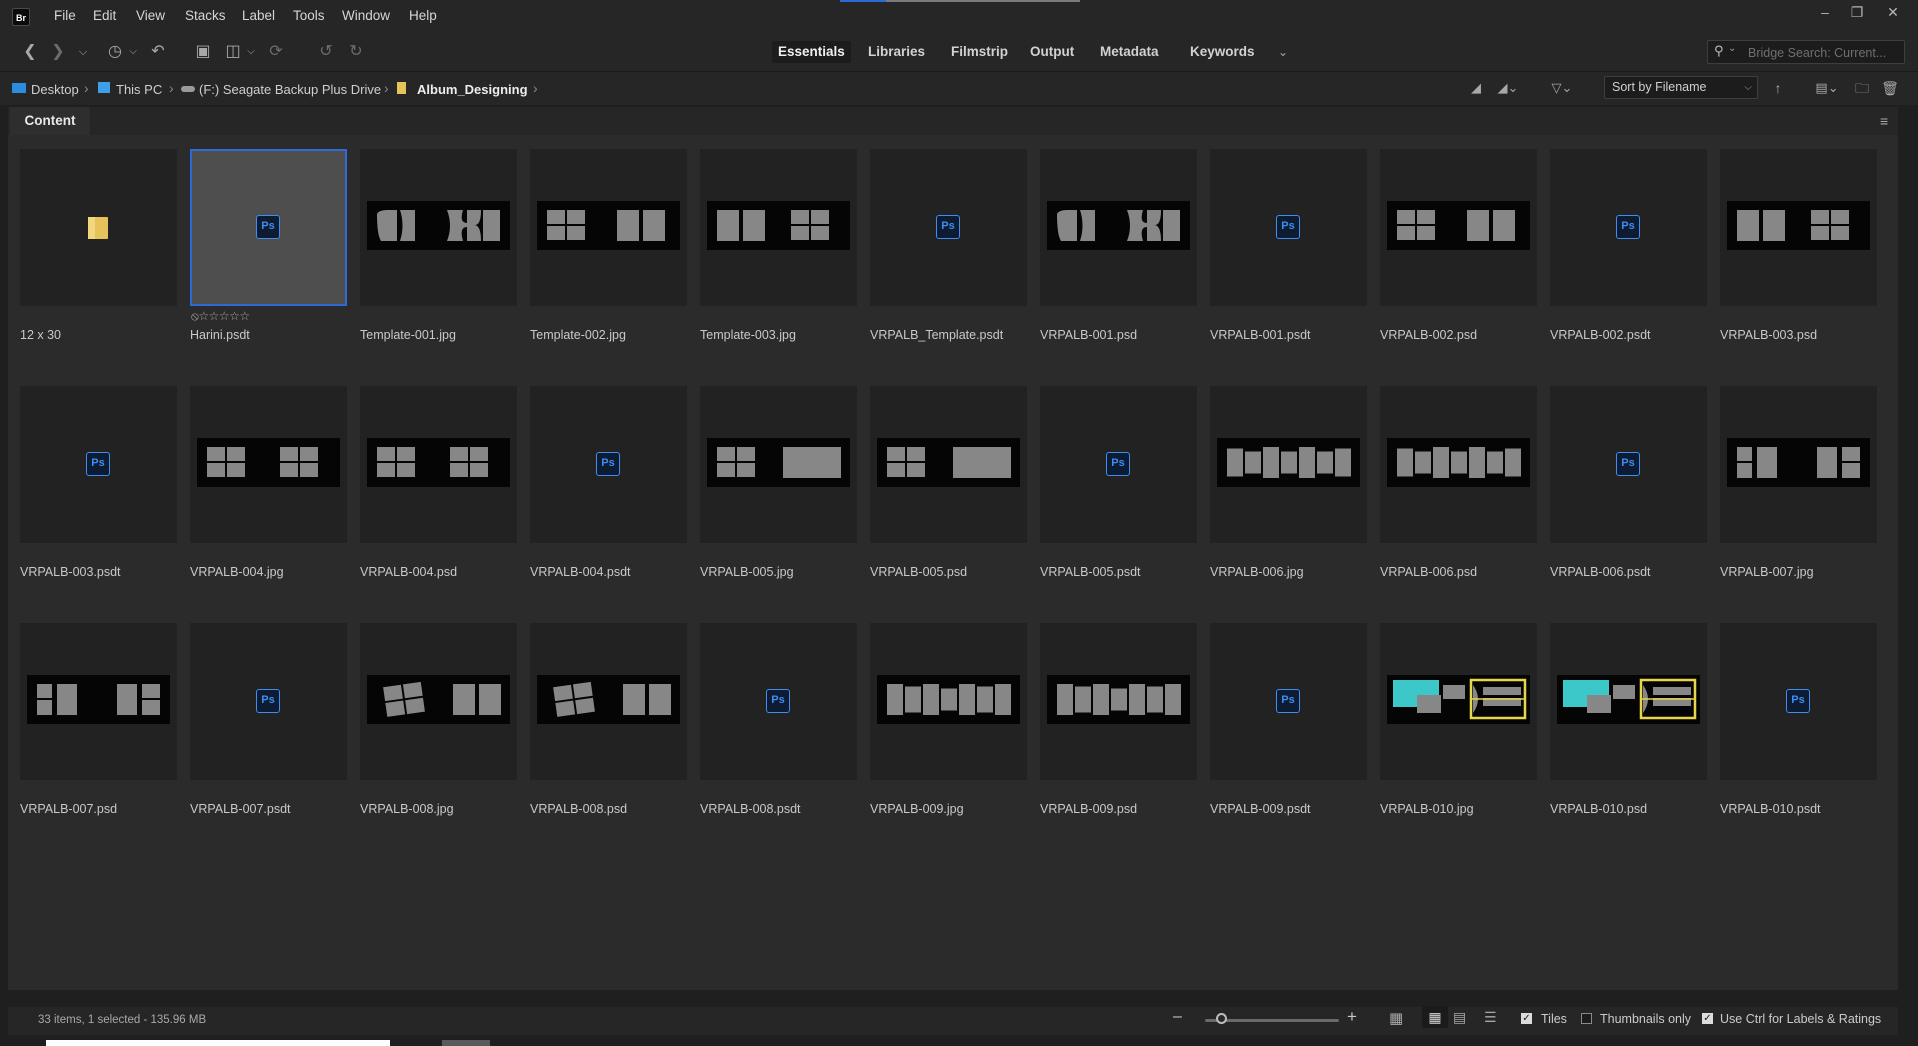  I want to click on file-tile: VRPALB-003.psd, so click(1798, 267).